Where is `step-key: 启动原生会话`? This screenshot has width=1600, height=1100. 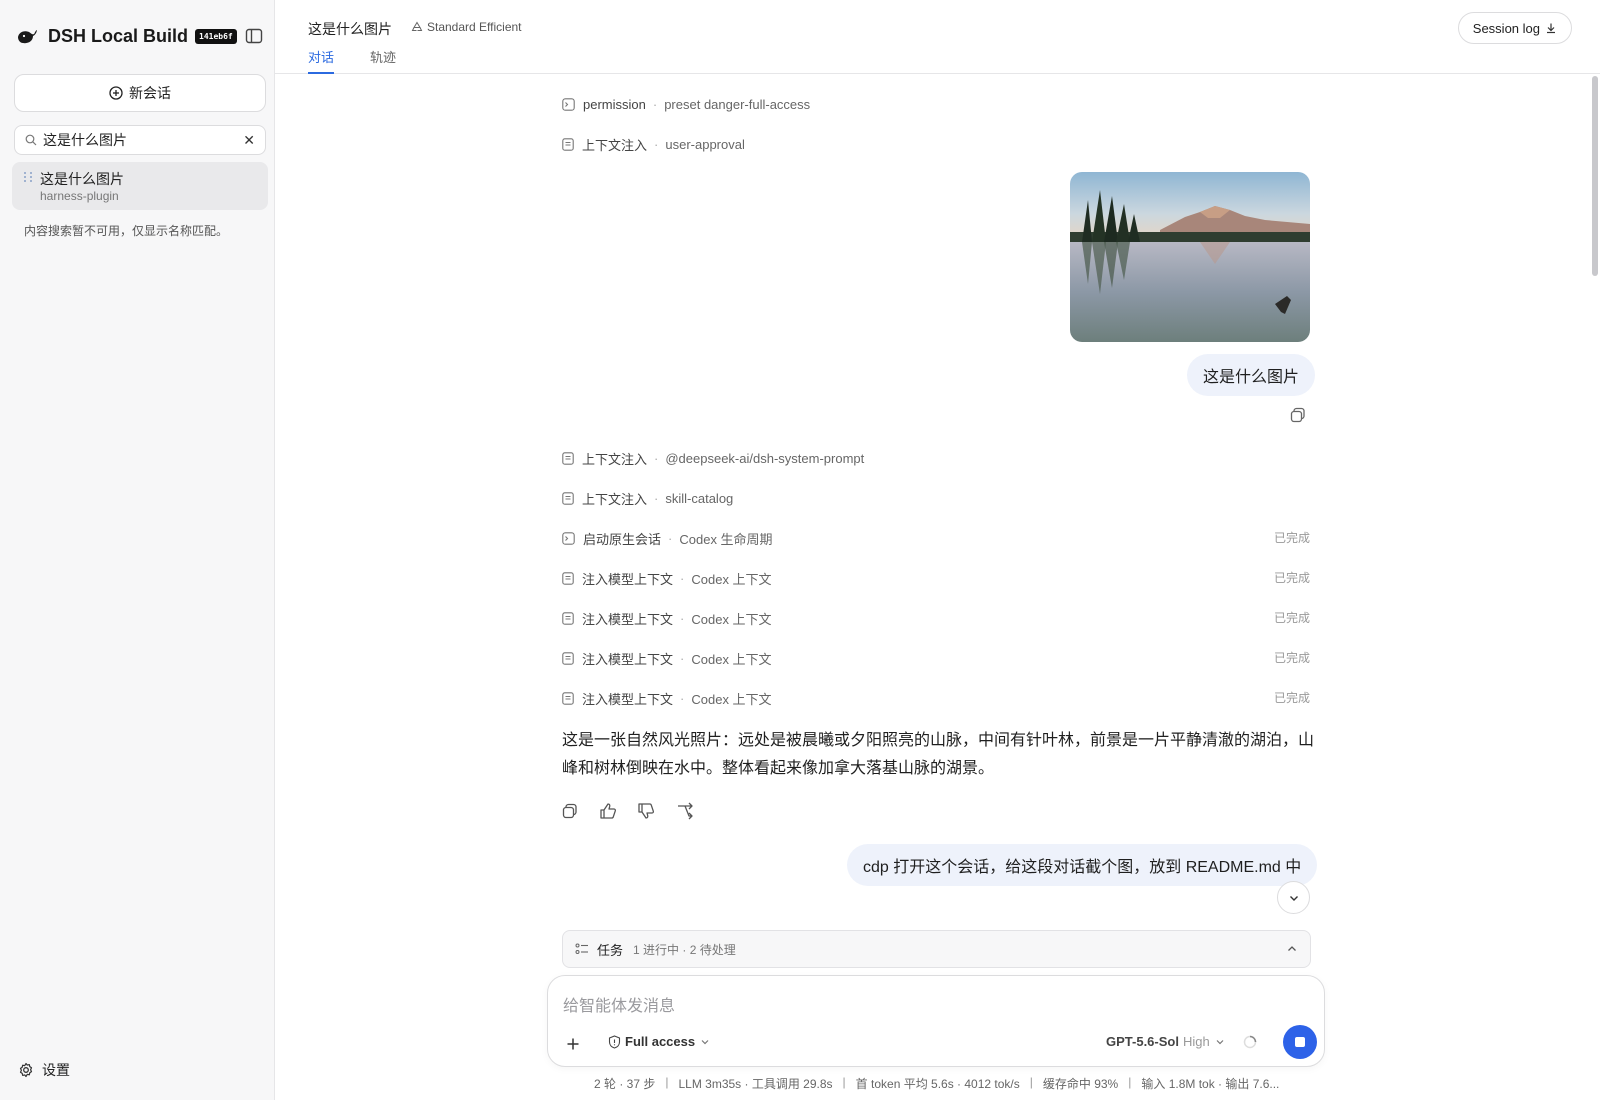
step-key: 启动原生会话 is located at coordinates (622, 539).